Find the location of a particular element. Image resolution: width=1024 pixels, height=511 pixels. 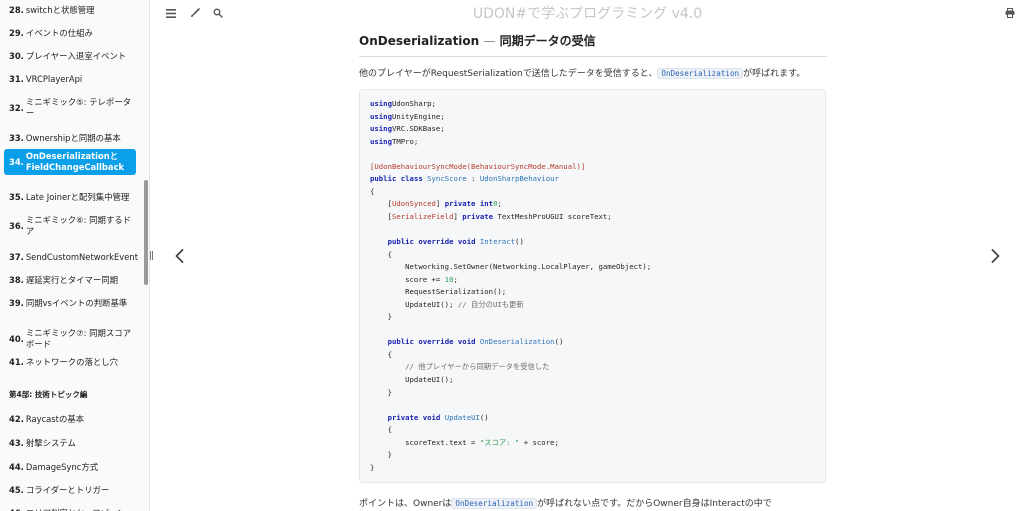

sidebar-item-label: イベントの仕組み is located at coordinates (59, 33).